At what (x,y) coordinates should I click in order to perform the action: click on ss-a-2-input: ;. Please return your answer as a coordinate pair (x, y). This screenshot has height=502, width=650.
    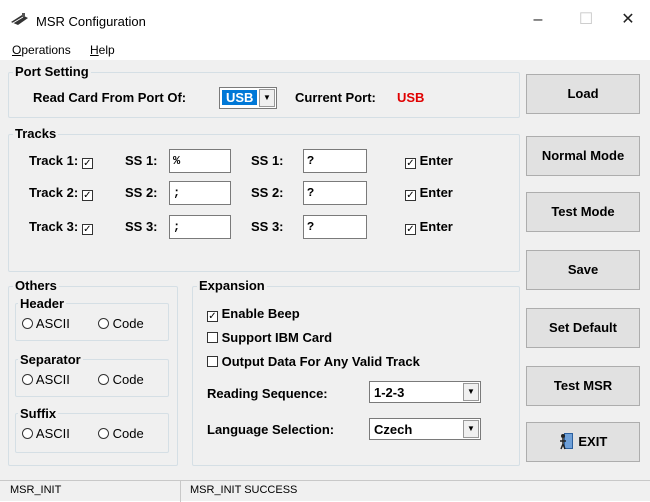
    Looking at the image, I should click on (200, 193).